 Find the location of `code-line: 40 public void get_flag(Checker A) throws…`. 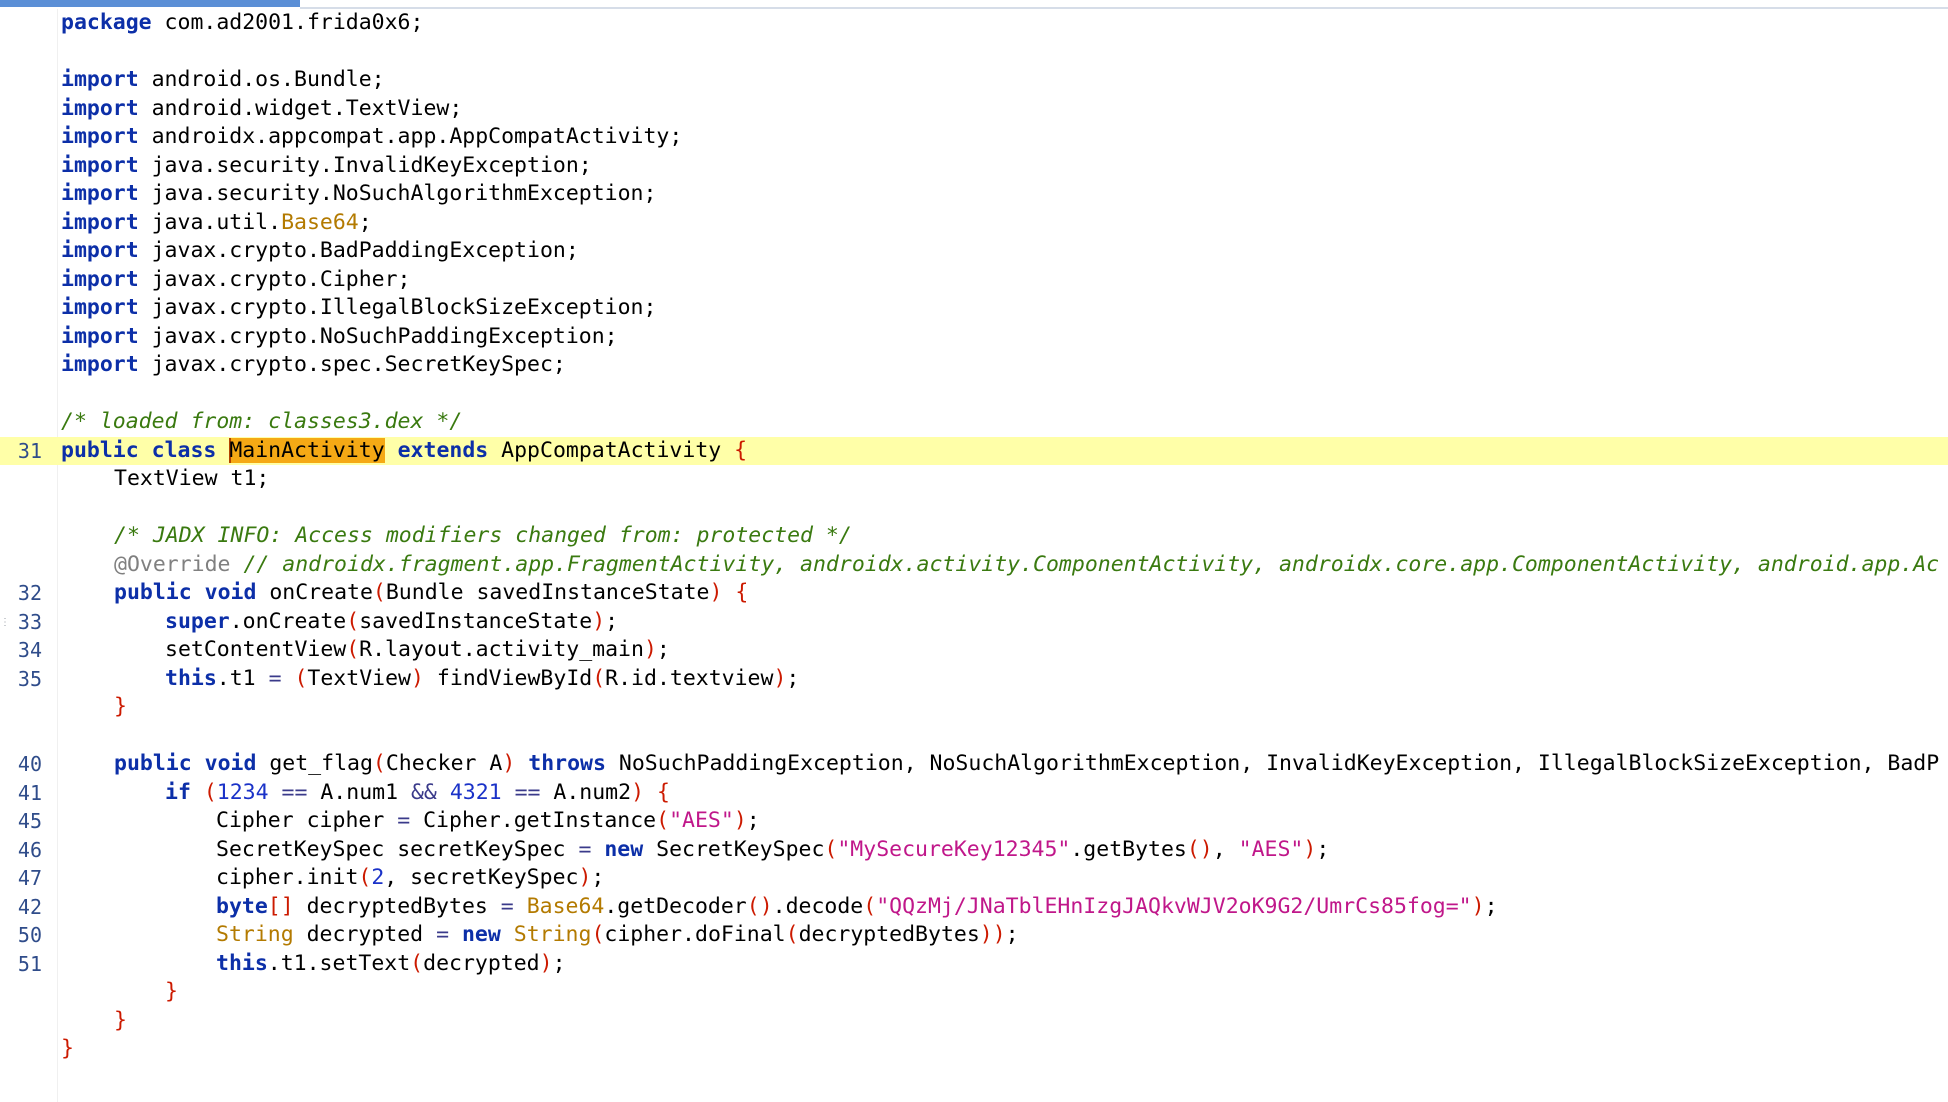

code-line: 40 public void get_flag(Checker A) throws… is located at coordinates (974, 764).